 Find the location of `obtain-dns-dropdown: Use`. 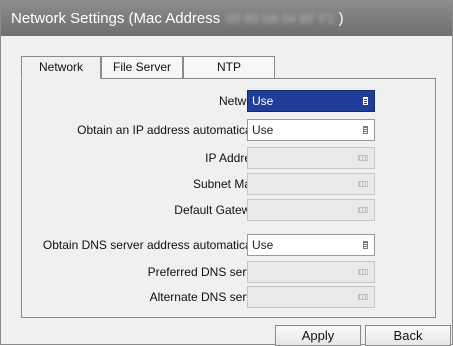

obtain-dns-dropdown: Use is located at coordinates (311, 245).